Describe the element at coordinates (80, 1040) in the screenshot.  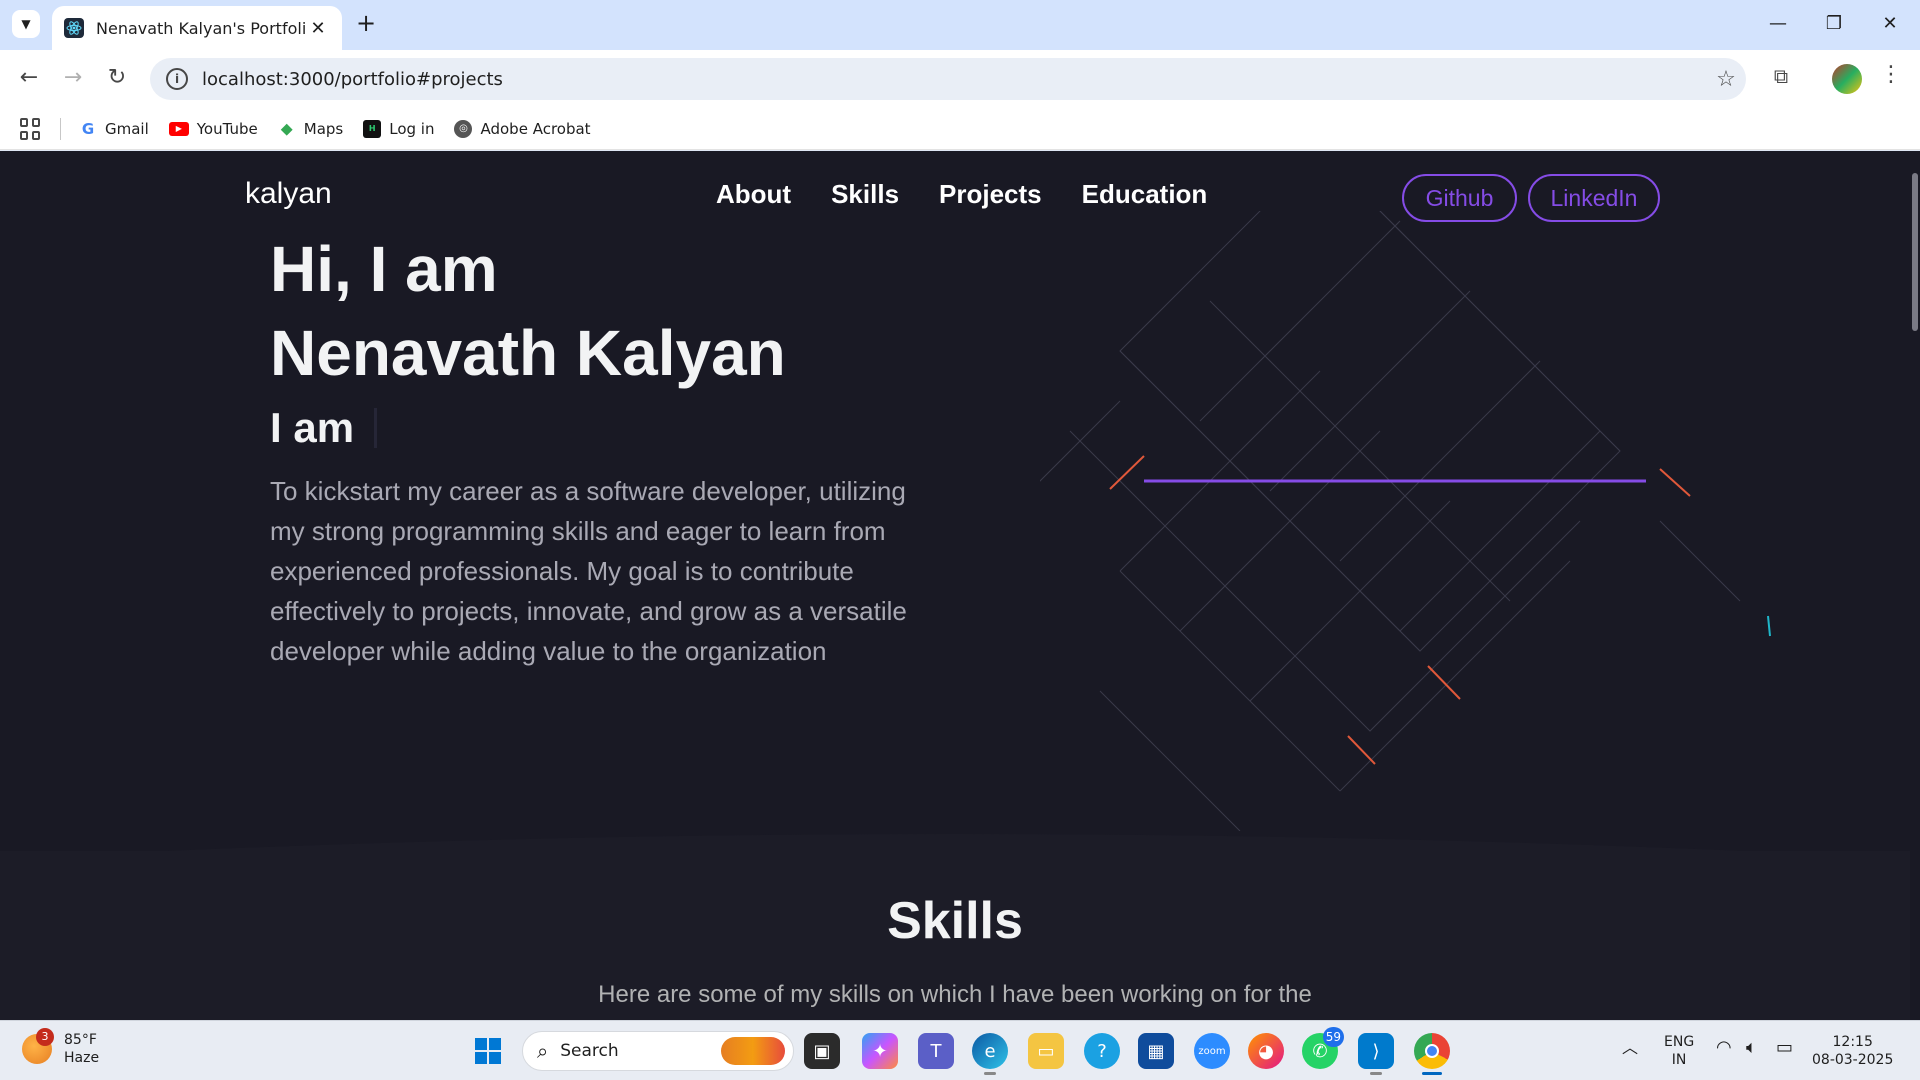
I see `weather-temperature: 85°F` at that location.